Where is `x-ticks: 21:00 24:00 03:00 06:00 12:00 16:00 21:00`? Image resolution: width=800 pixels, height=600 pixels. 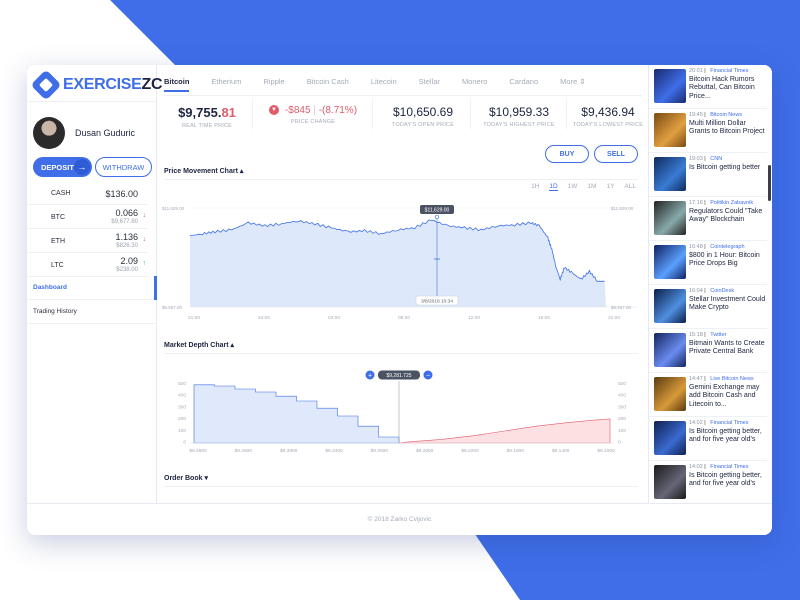 x-ticks: 21:00 24:00 03:00 06:00 12:00 16:00 21:00 is located at coordinates (404, 318).